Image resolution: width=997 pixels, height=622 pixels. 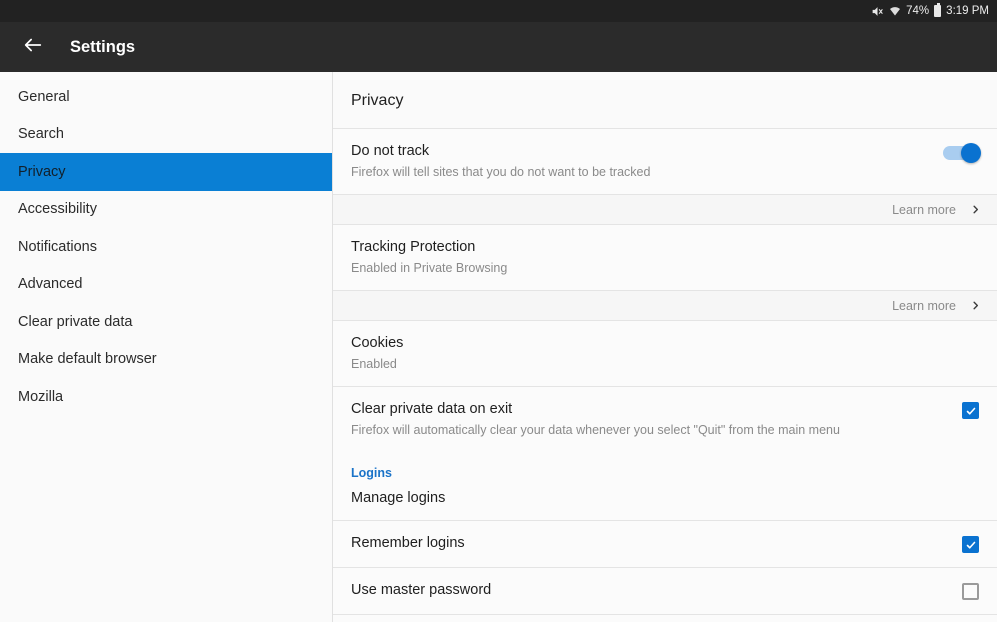 I want to click on toggle-knob, so click(x=971, y=153).